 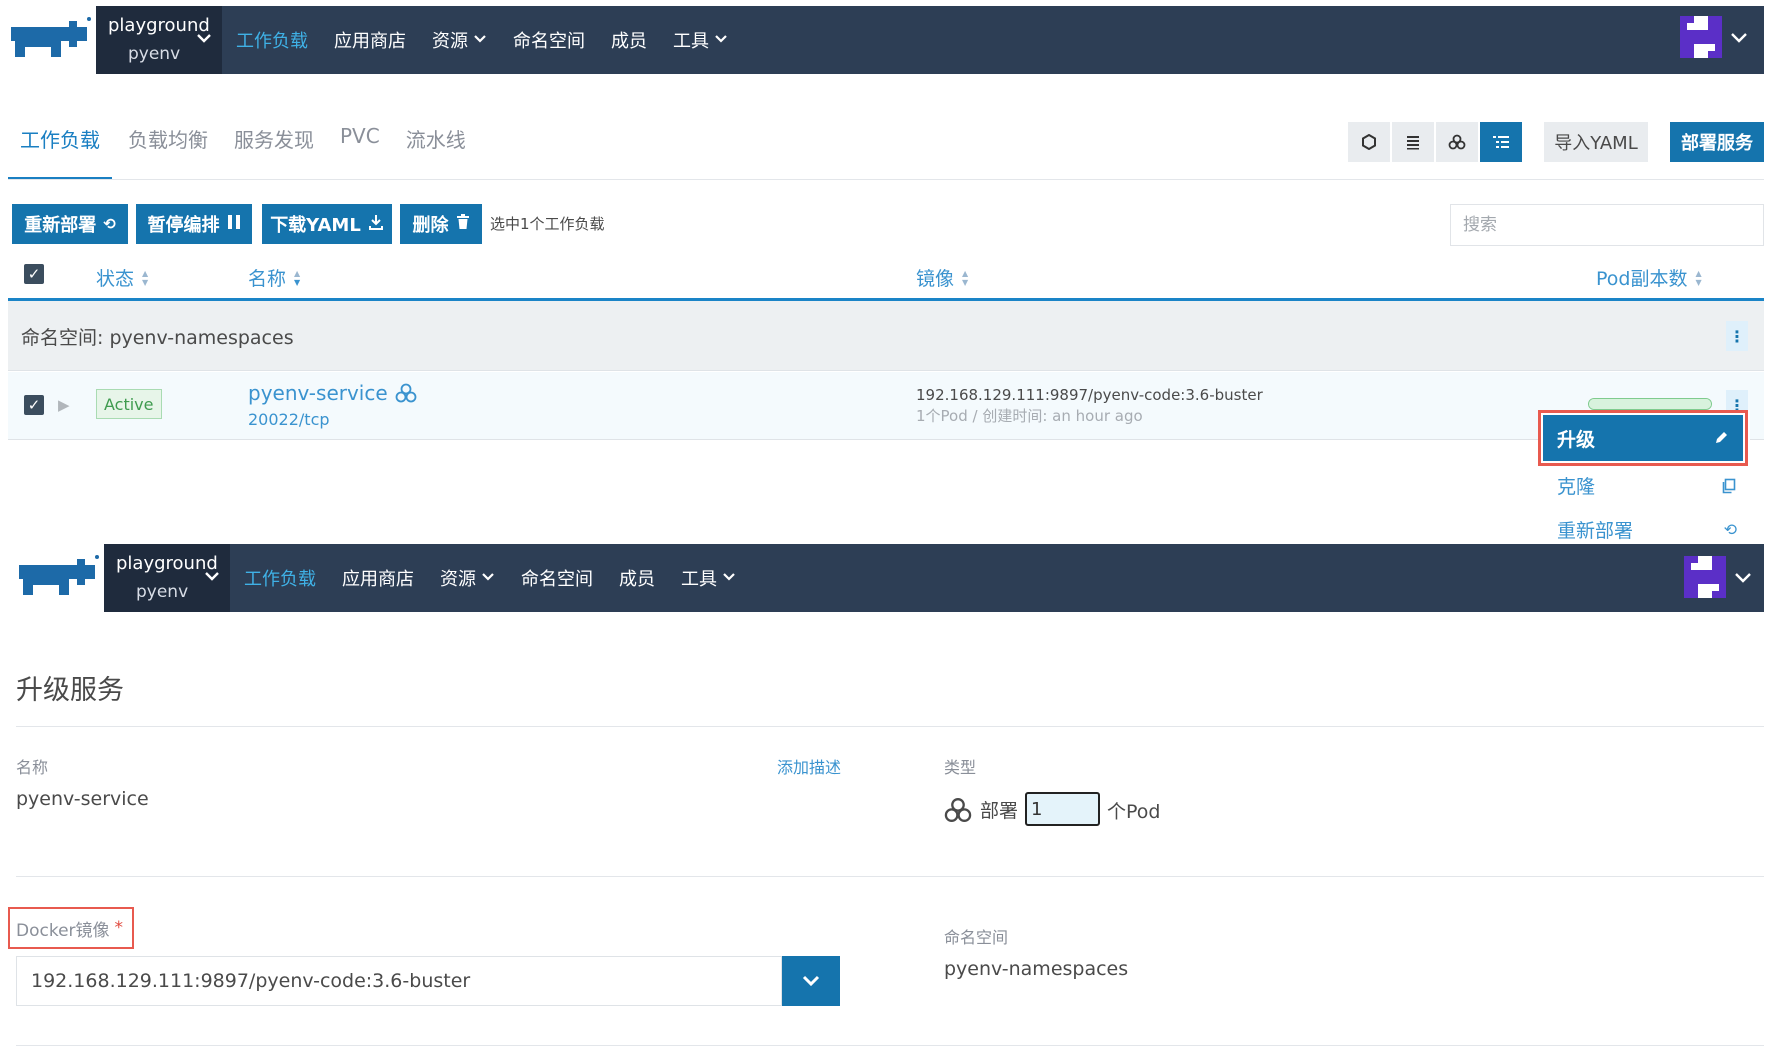 I want to click on column-pod-replicas: Pod副本数 ▲ ▼, so click(x=1649, y=277).